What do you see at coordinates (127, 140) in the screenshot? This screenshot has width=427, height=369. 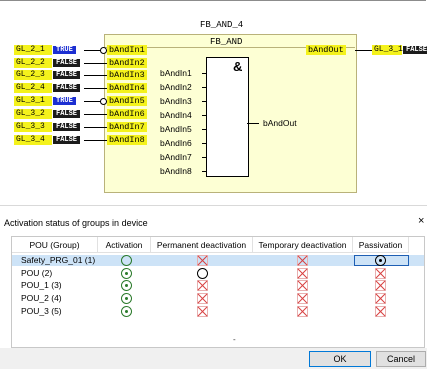 I see `fb-input-pin-8: bAndIn8` at bounding box center [127, 140].